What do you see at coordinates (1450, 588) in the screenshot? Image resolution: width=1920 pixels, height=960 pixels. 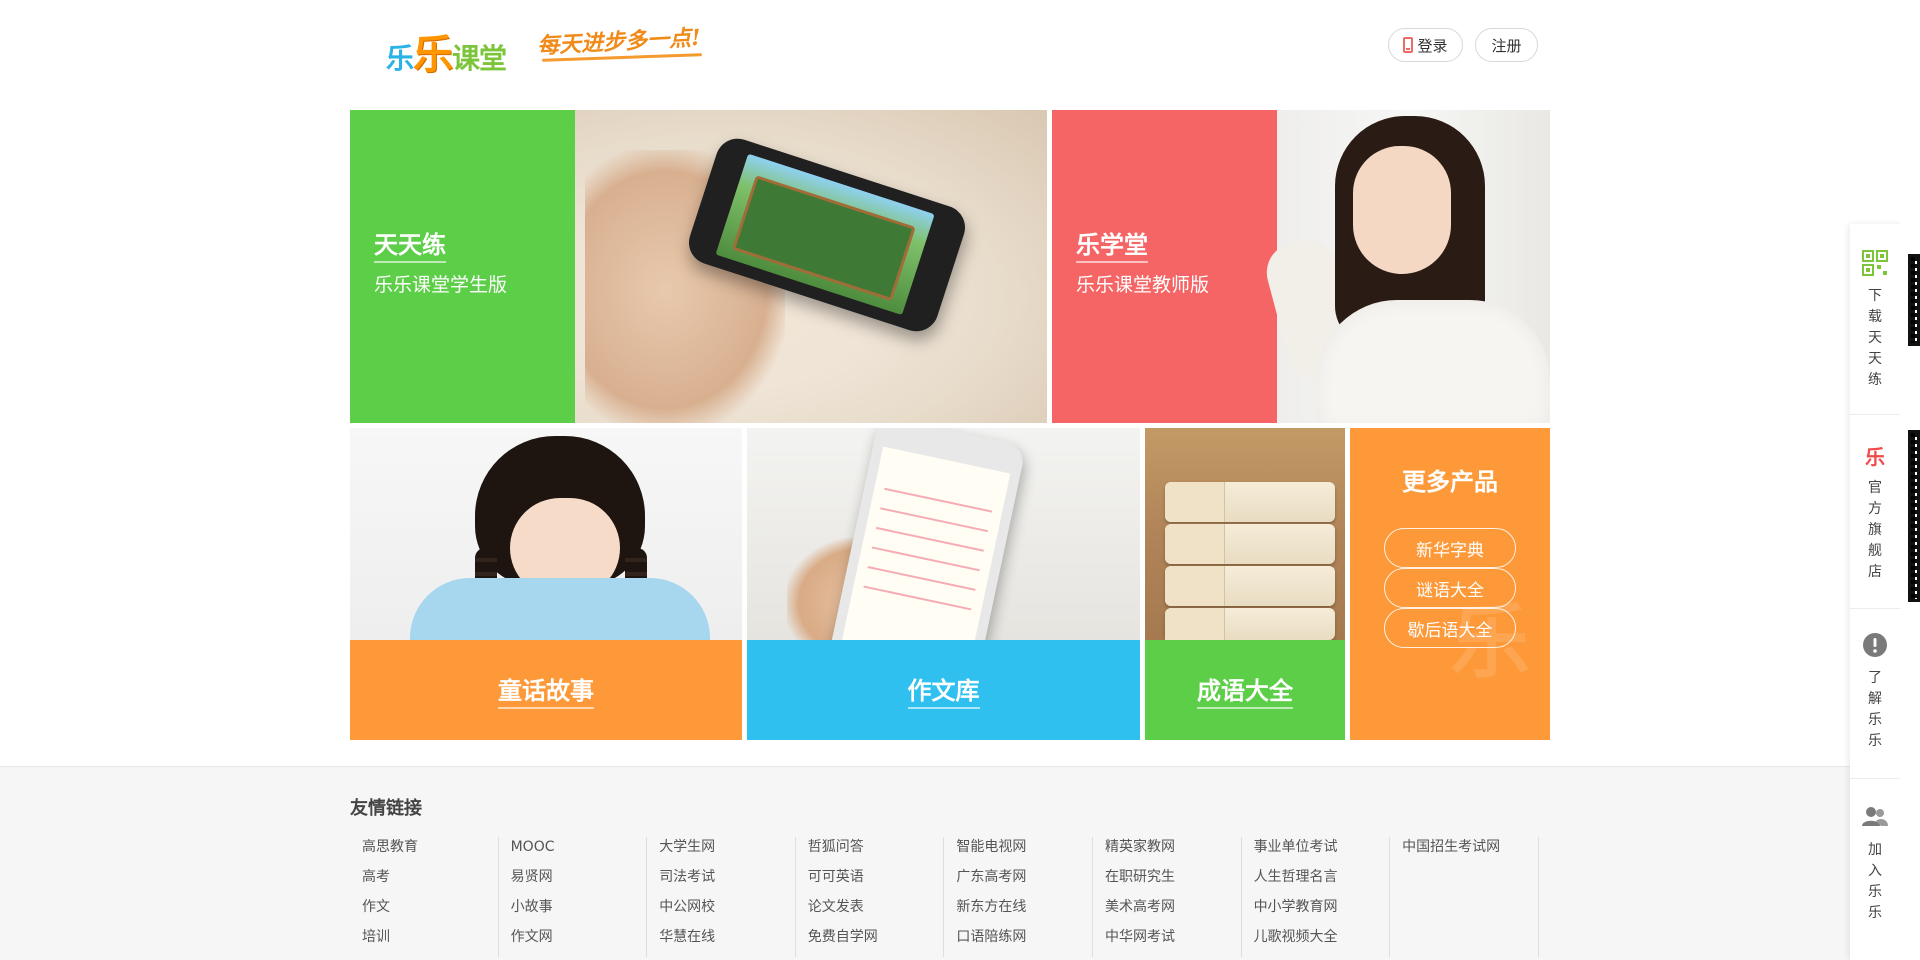 I see `more-product-miyu-daquan: 谜语大全` at bounding box center [1450, 588].